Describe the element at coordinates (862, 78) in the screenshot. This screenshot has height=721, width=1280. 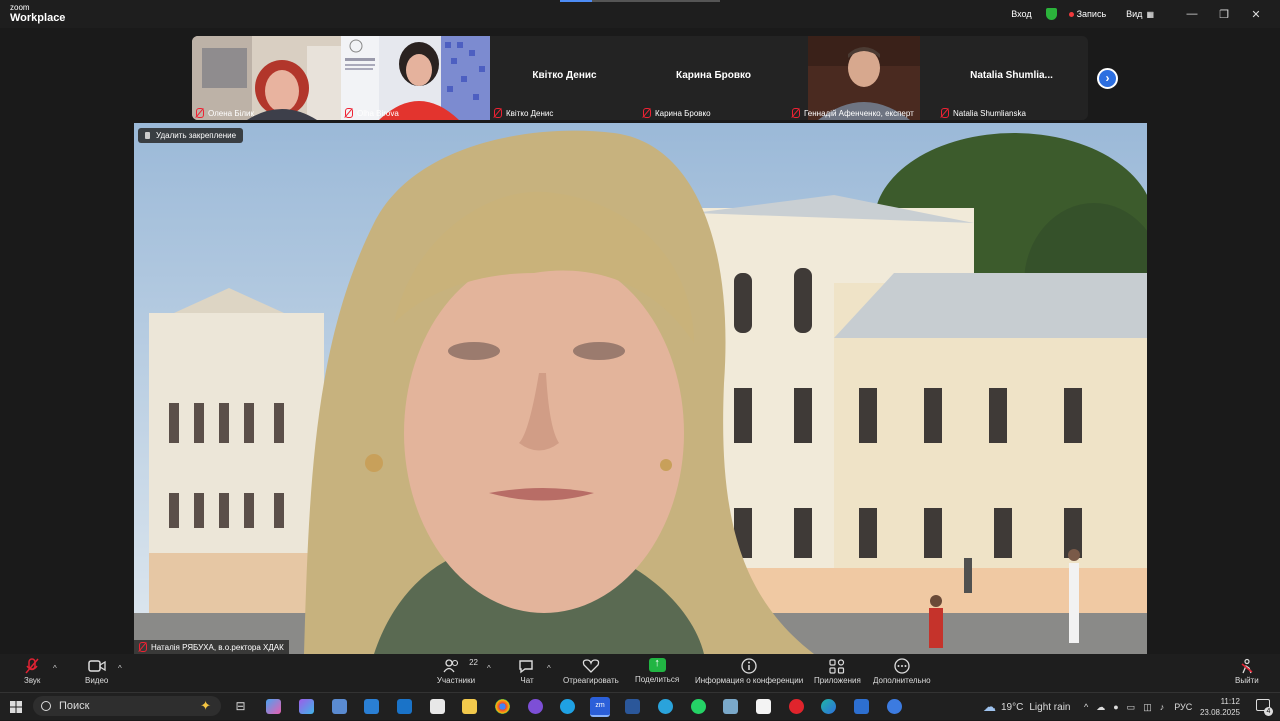
I see `participant-tile: Геннадій Афенченко, експерт` at that location.